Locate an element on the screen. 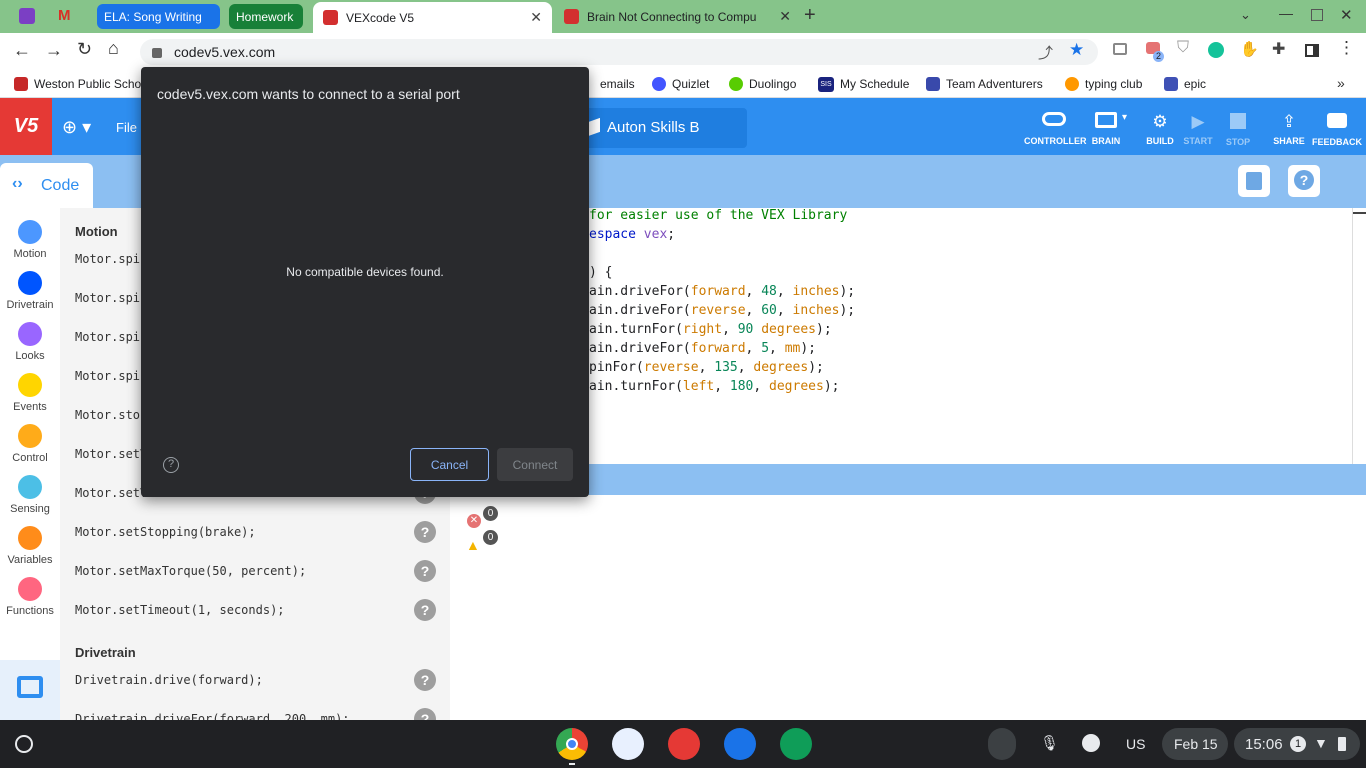  code-line: pinFor(reverse, 135, degrees); is located at coordinates (706, 367).